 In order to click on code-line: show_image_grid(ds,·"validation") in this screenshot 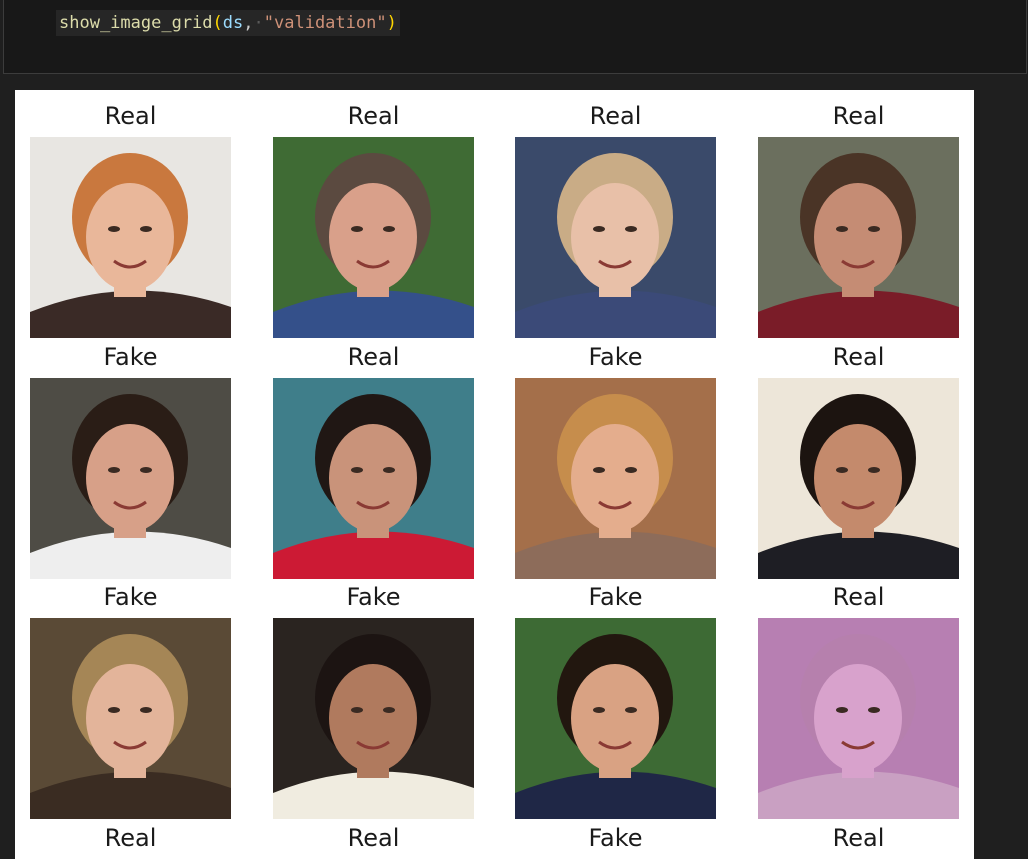, I will do `click(228, 23)`.